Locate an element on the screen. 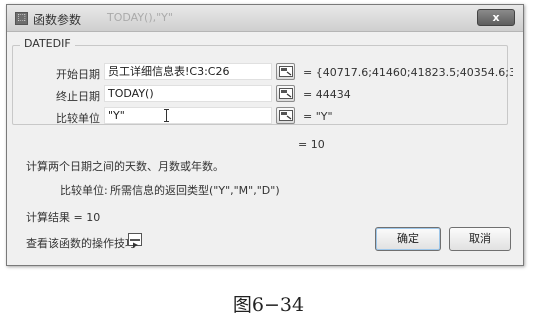  function-name-label: DATEDIF is located at coordinates (47, 43).